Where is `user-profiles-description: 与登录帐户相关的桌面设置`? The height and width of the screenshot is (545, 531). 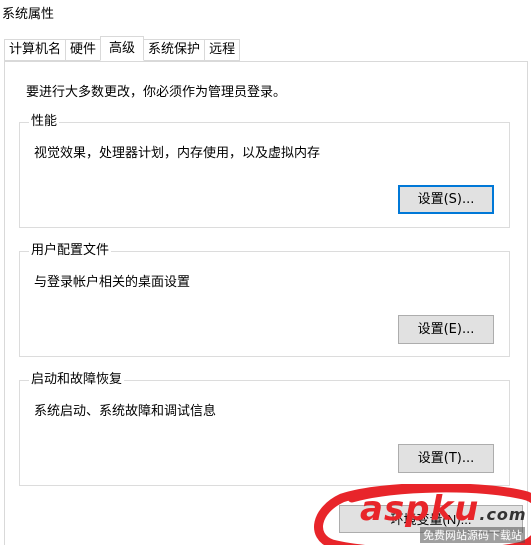 user-profiles-description: 与登录帐户相关的桌面设置 is located at coordinates (112, 282).